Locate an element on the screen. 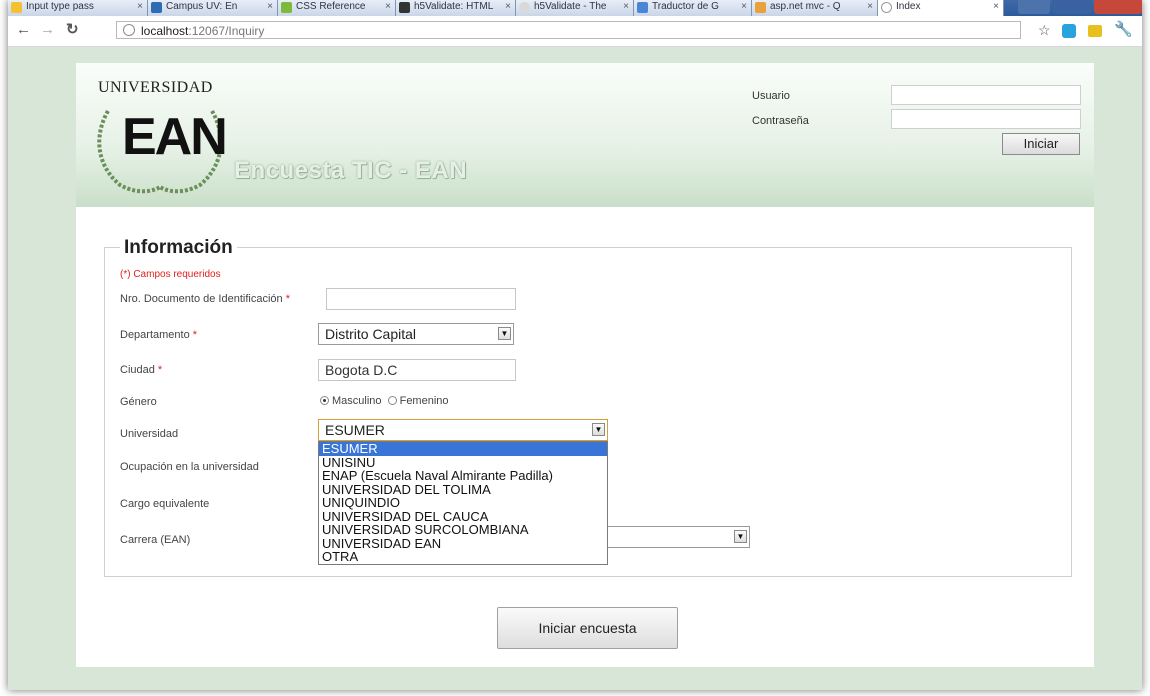 The height and width of the screenshot is (696, 1150). url-path: :12067/Inquiry is located at coordinates (226, 31).